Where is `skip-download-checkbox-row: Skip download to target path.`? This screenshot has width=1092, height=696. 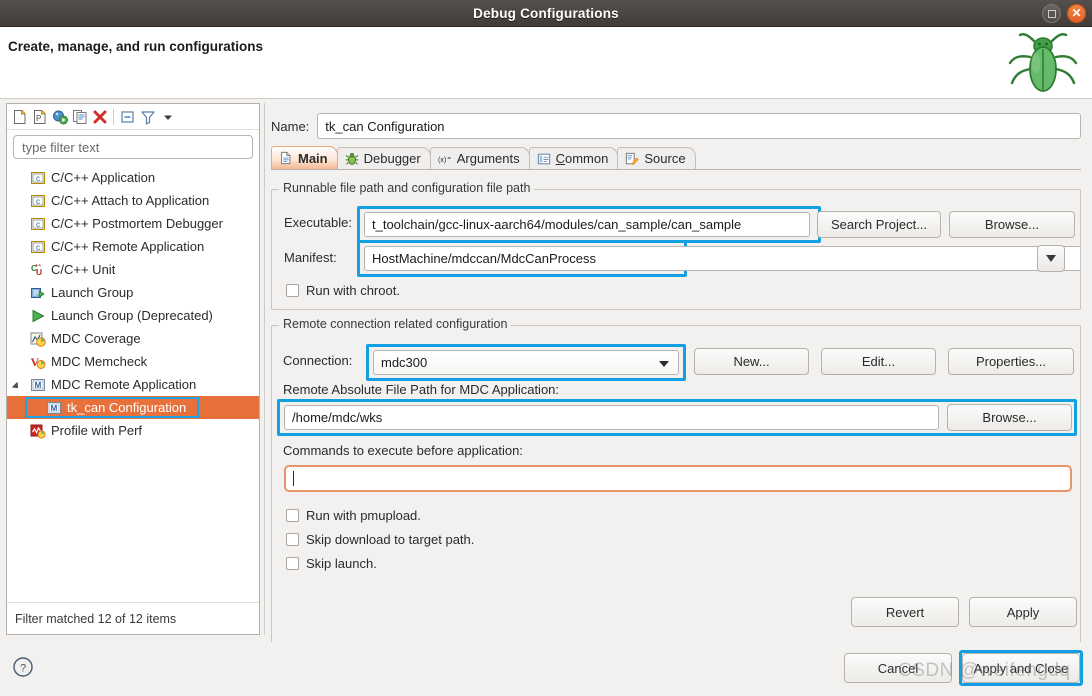
skip-download-checkbox-row: Skip download to target path. is located at coordinates (380, 539).